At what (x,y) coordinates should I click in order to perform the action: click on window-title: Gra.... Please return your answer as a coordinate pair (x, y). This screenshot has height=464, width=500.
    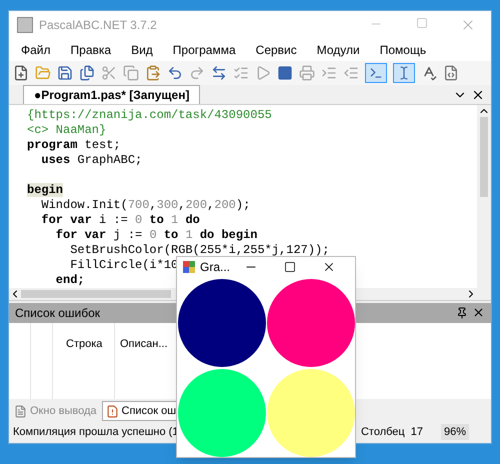
    Looking at the image, I should click on (215, 267).